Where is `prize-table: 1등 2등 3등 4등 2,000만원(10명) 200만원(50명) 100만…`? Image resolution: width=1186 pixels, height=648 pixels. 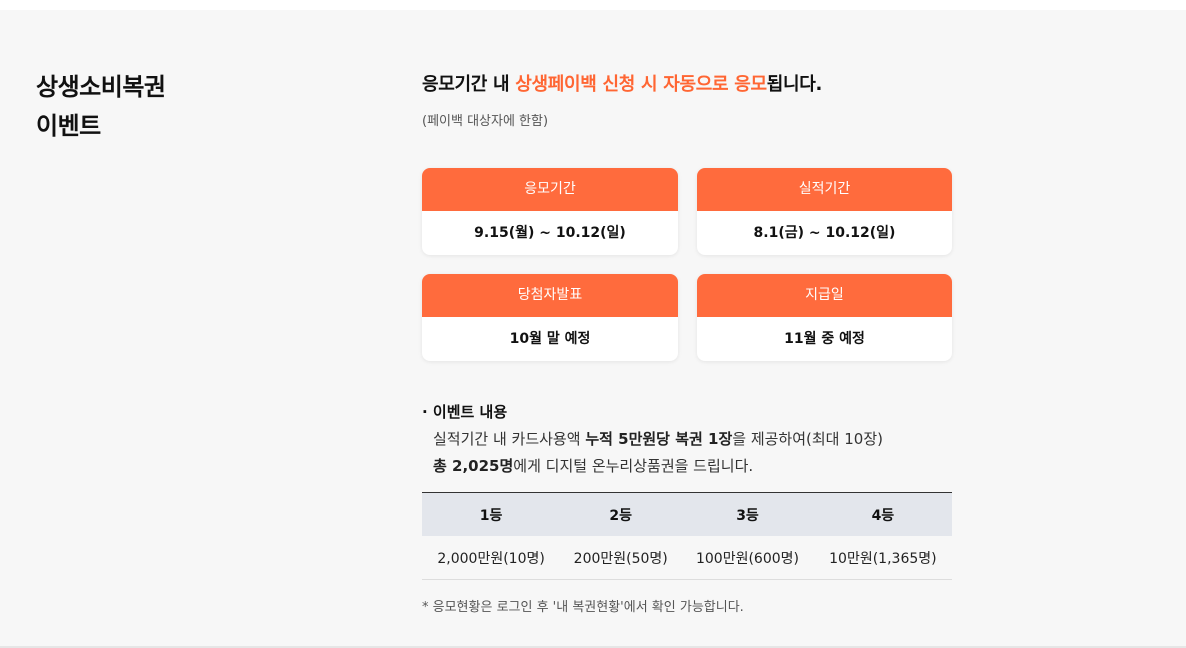 prize-table: 1등 2등 3등 4등 2,000만원(10명) 200만원(50명) 100만… is located at coordinates (687, 536).